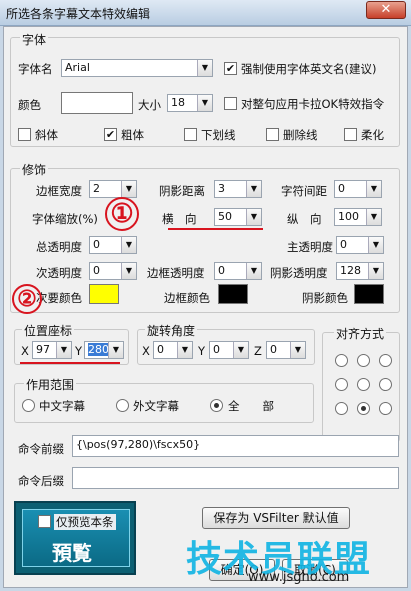 The height and width of the screenshot is (591, 411). Describe the element at coordinates (34, 39) in the screenshot. I see `font-group-legend: 字体` at that location.